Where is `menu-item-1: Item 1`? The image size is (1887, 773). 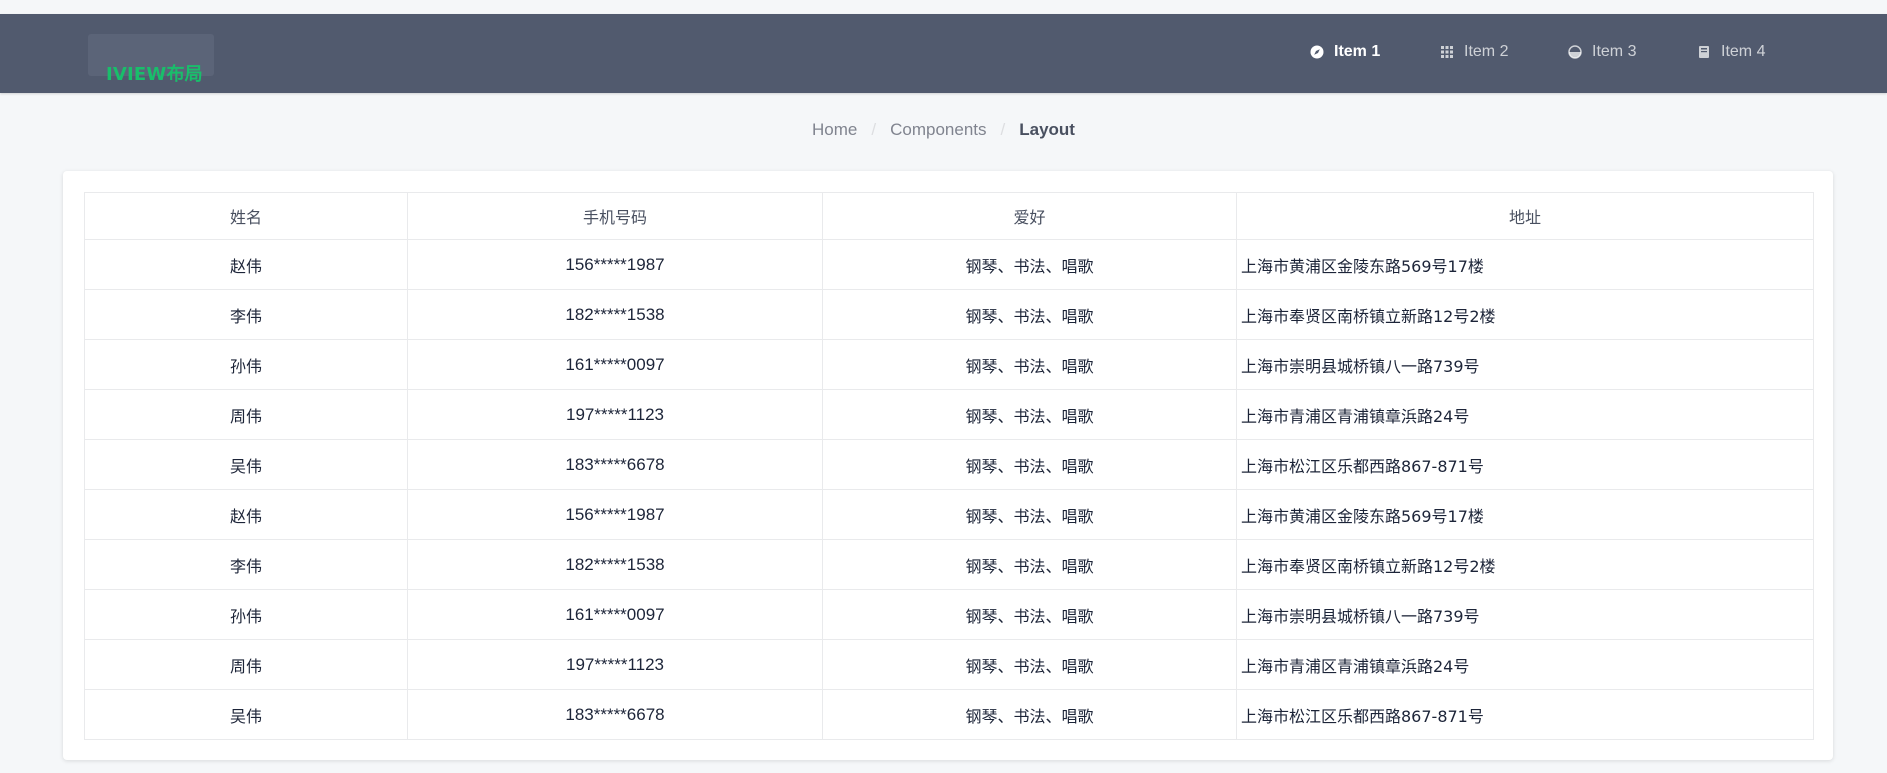
menu-item-1: Item 1 is located at coordinates (1345, 52).